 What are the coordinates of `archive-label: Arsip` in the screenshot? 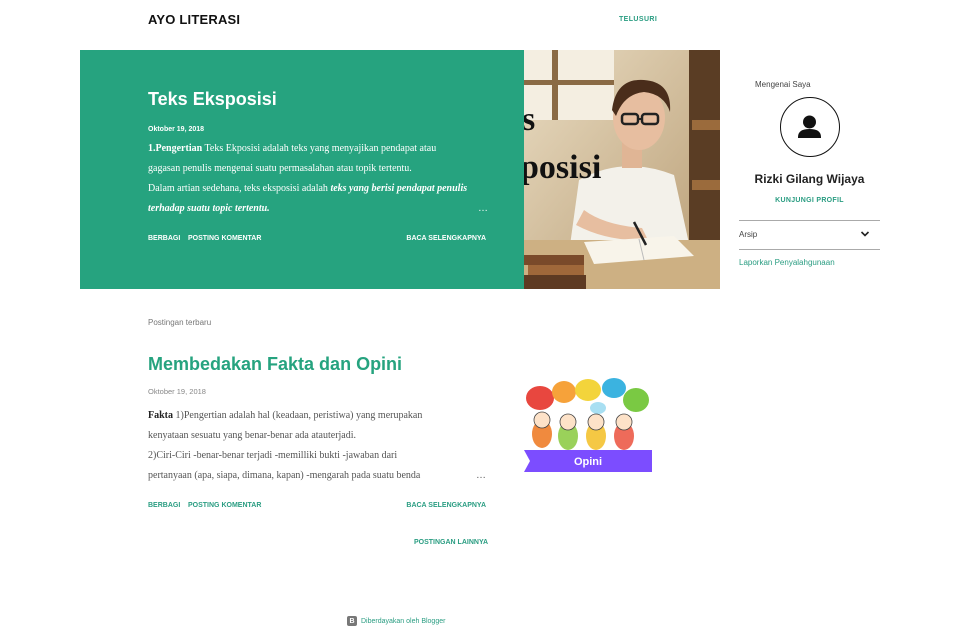 It's located at (748, 234).